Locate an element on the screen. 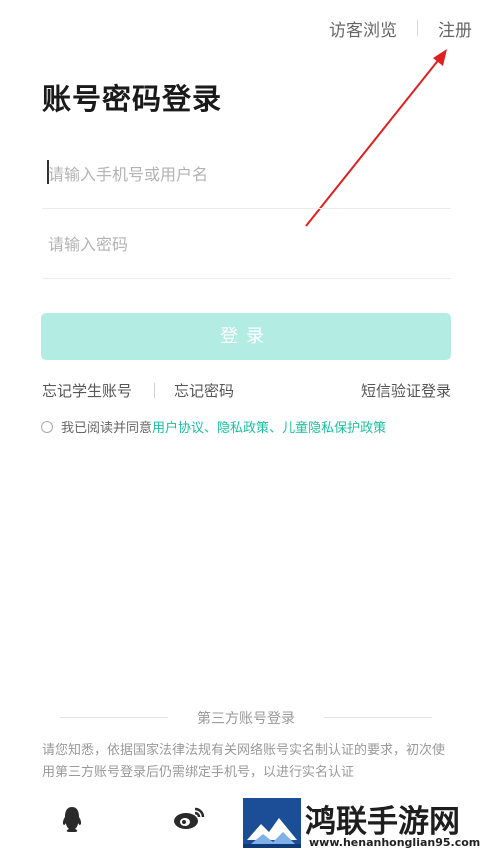  qq-icon is located at coordinates (72, 819).